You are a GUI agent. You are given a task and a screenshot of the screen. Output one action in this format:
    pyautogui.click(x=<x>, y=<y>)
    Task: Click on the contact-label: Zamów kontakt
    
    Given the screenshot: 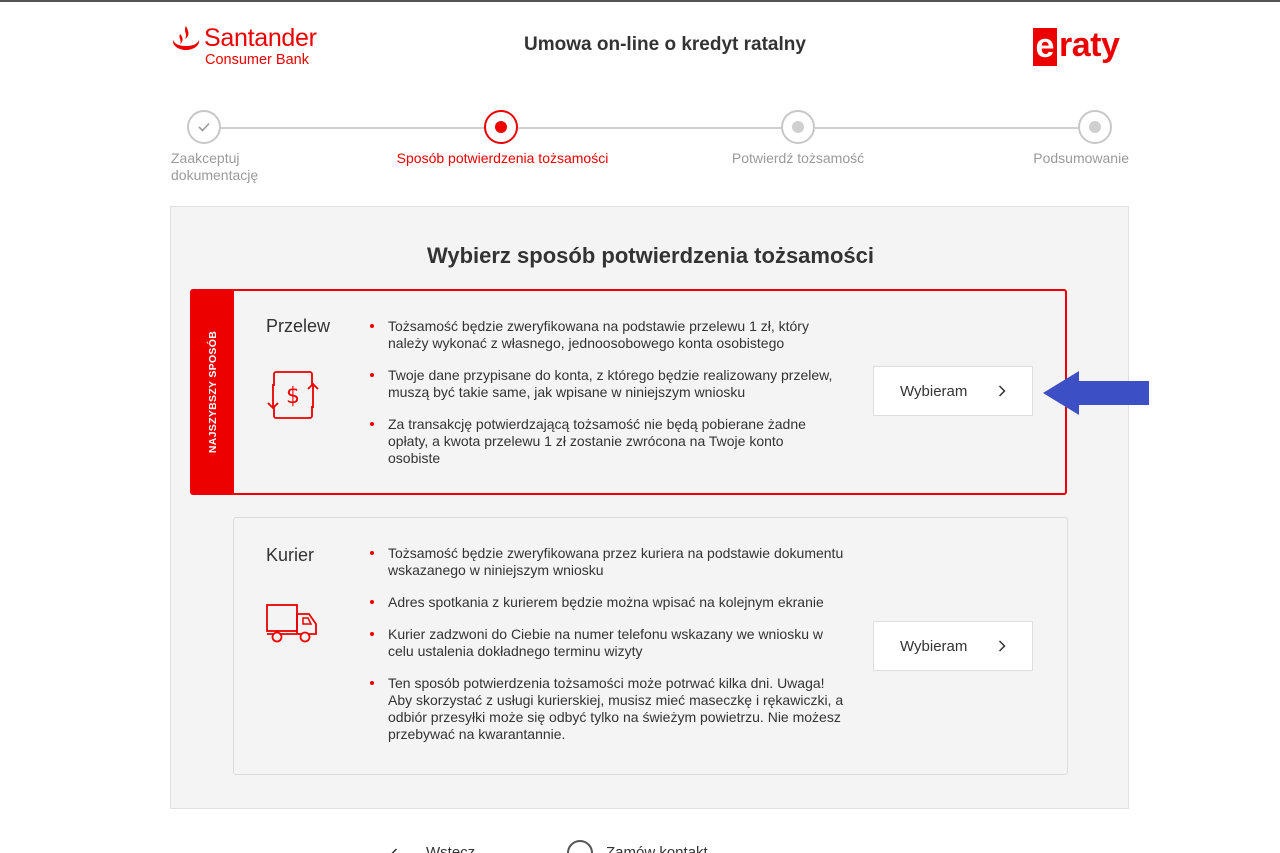 What is the action you would take?
    pyautogui.click(x=657, y=848)
    